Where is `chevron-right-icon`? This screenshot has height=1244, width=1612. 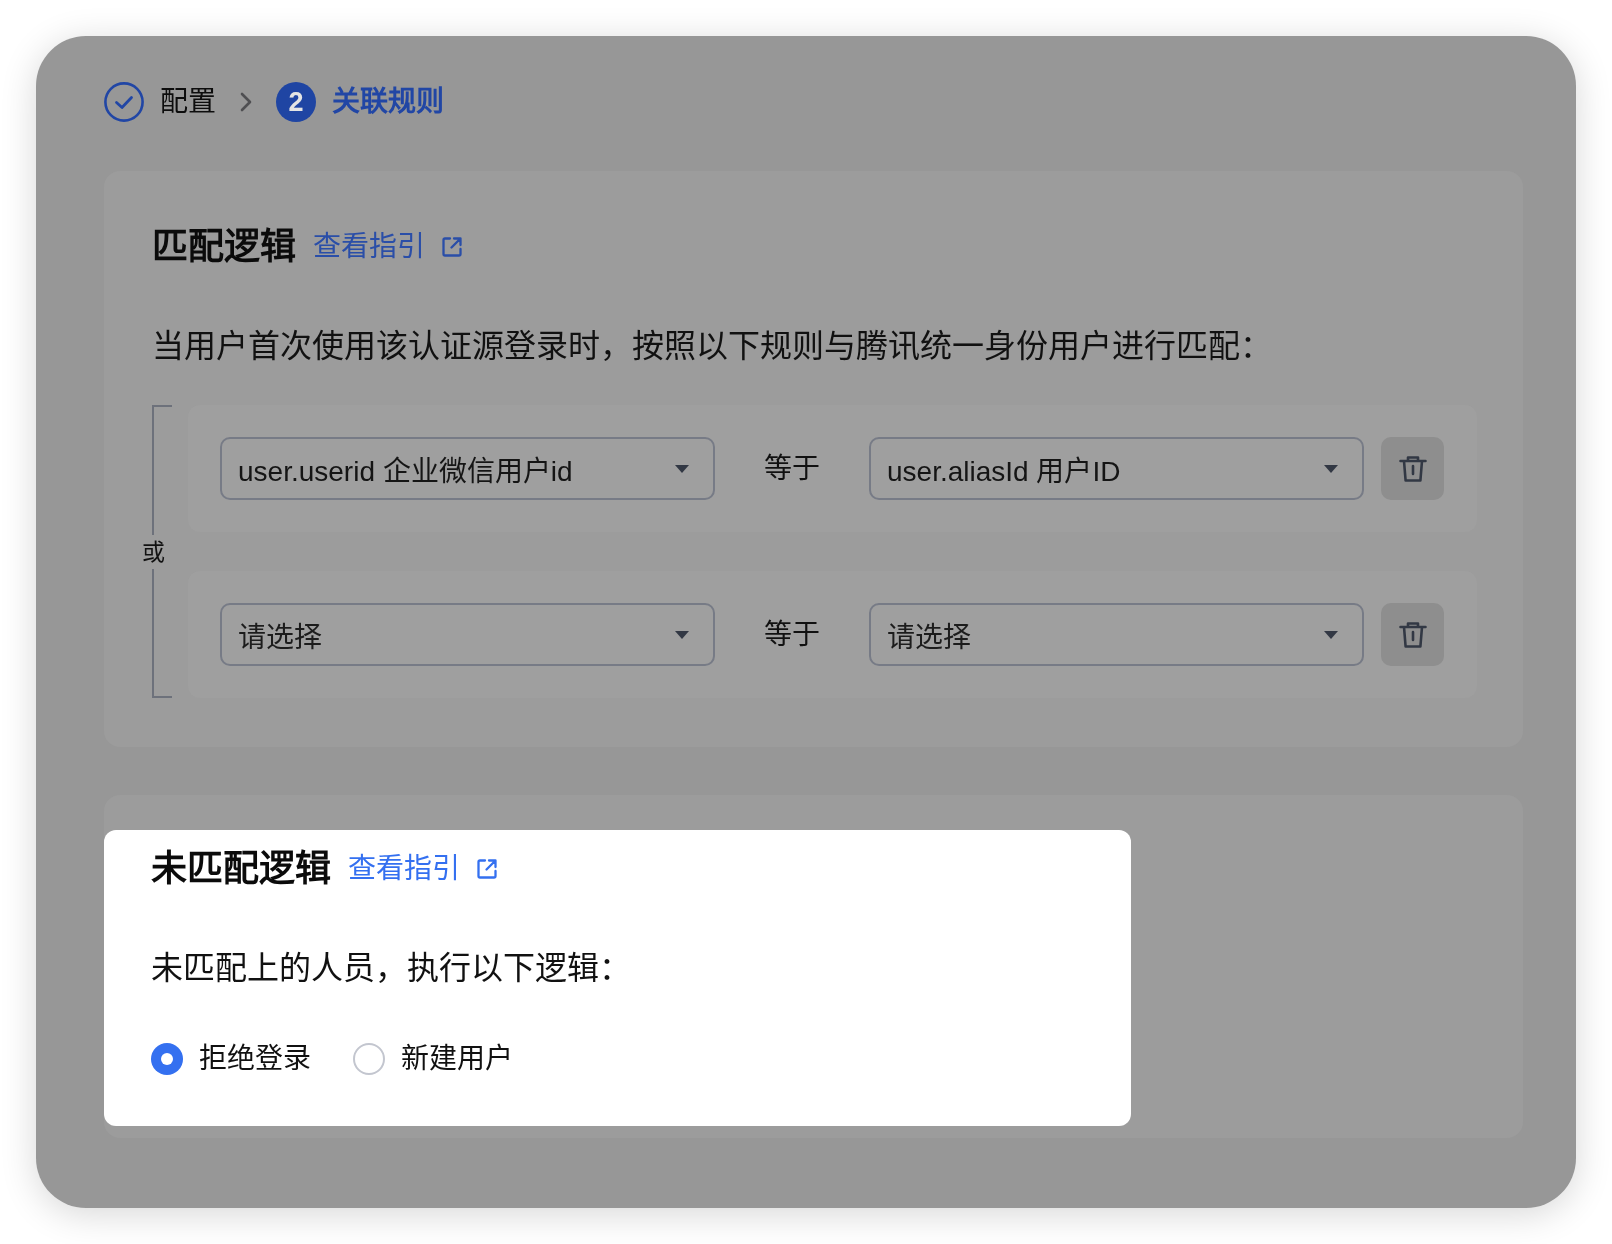 chevron-right-icon is located at coordinates (246, 102).